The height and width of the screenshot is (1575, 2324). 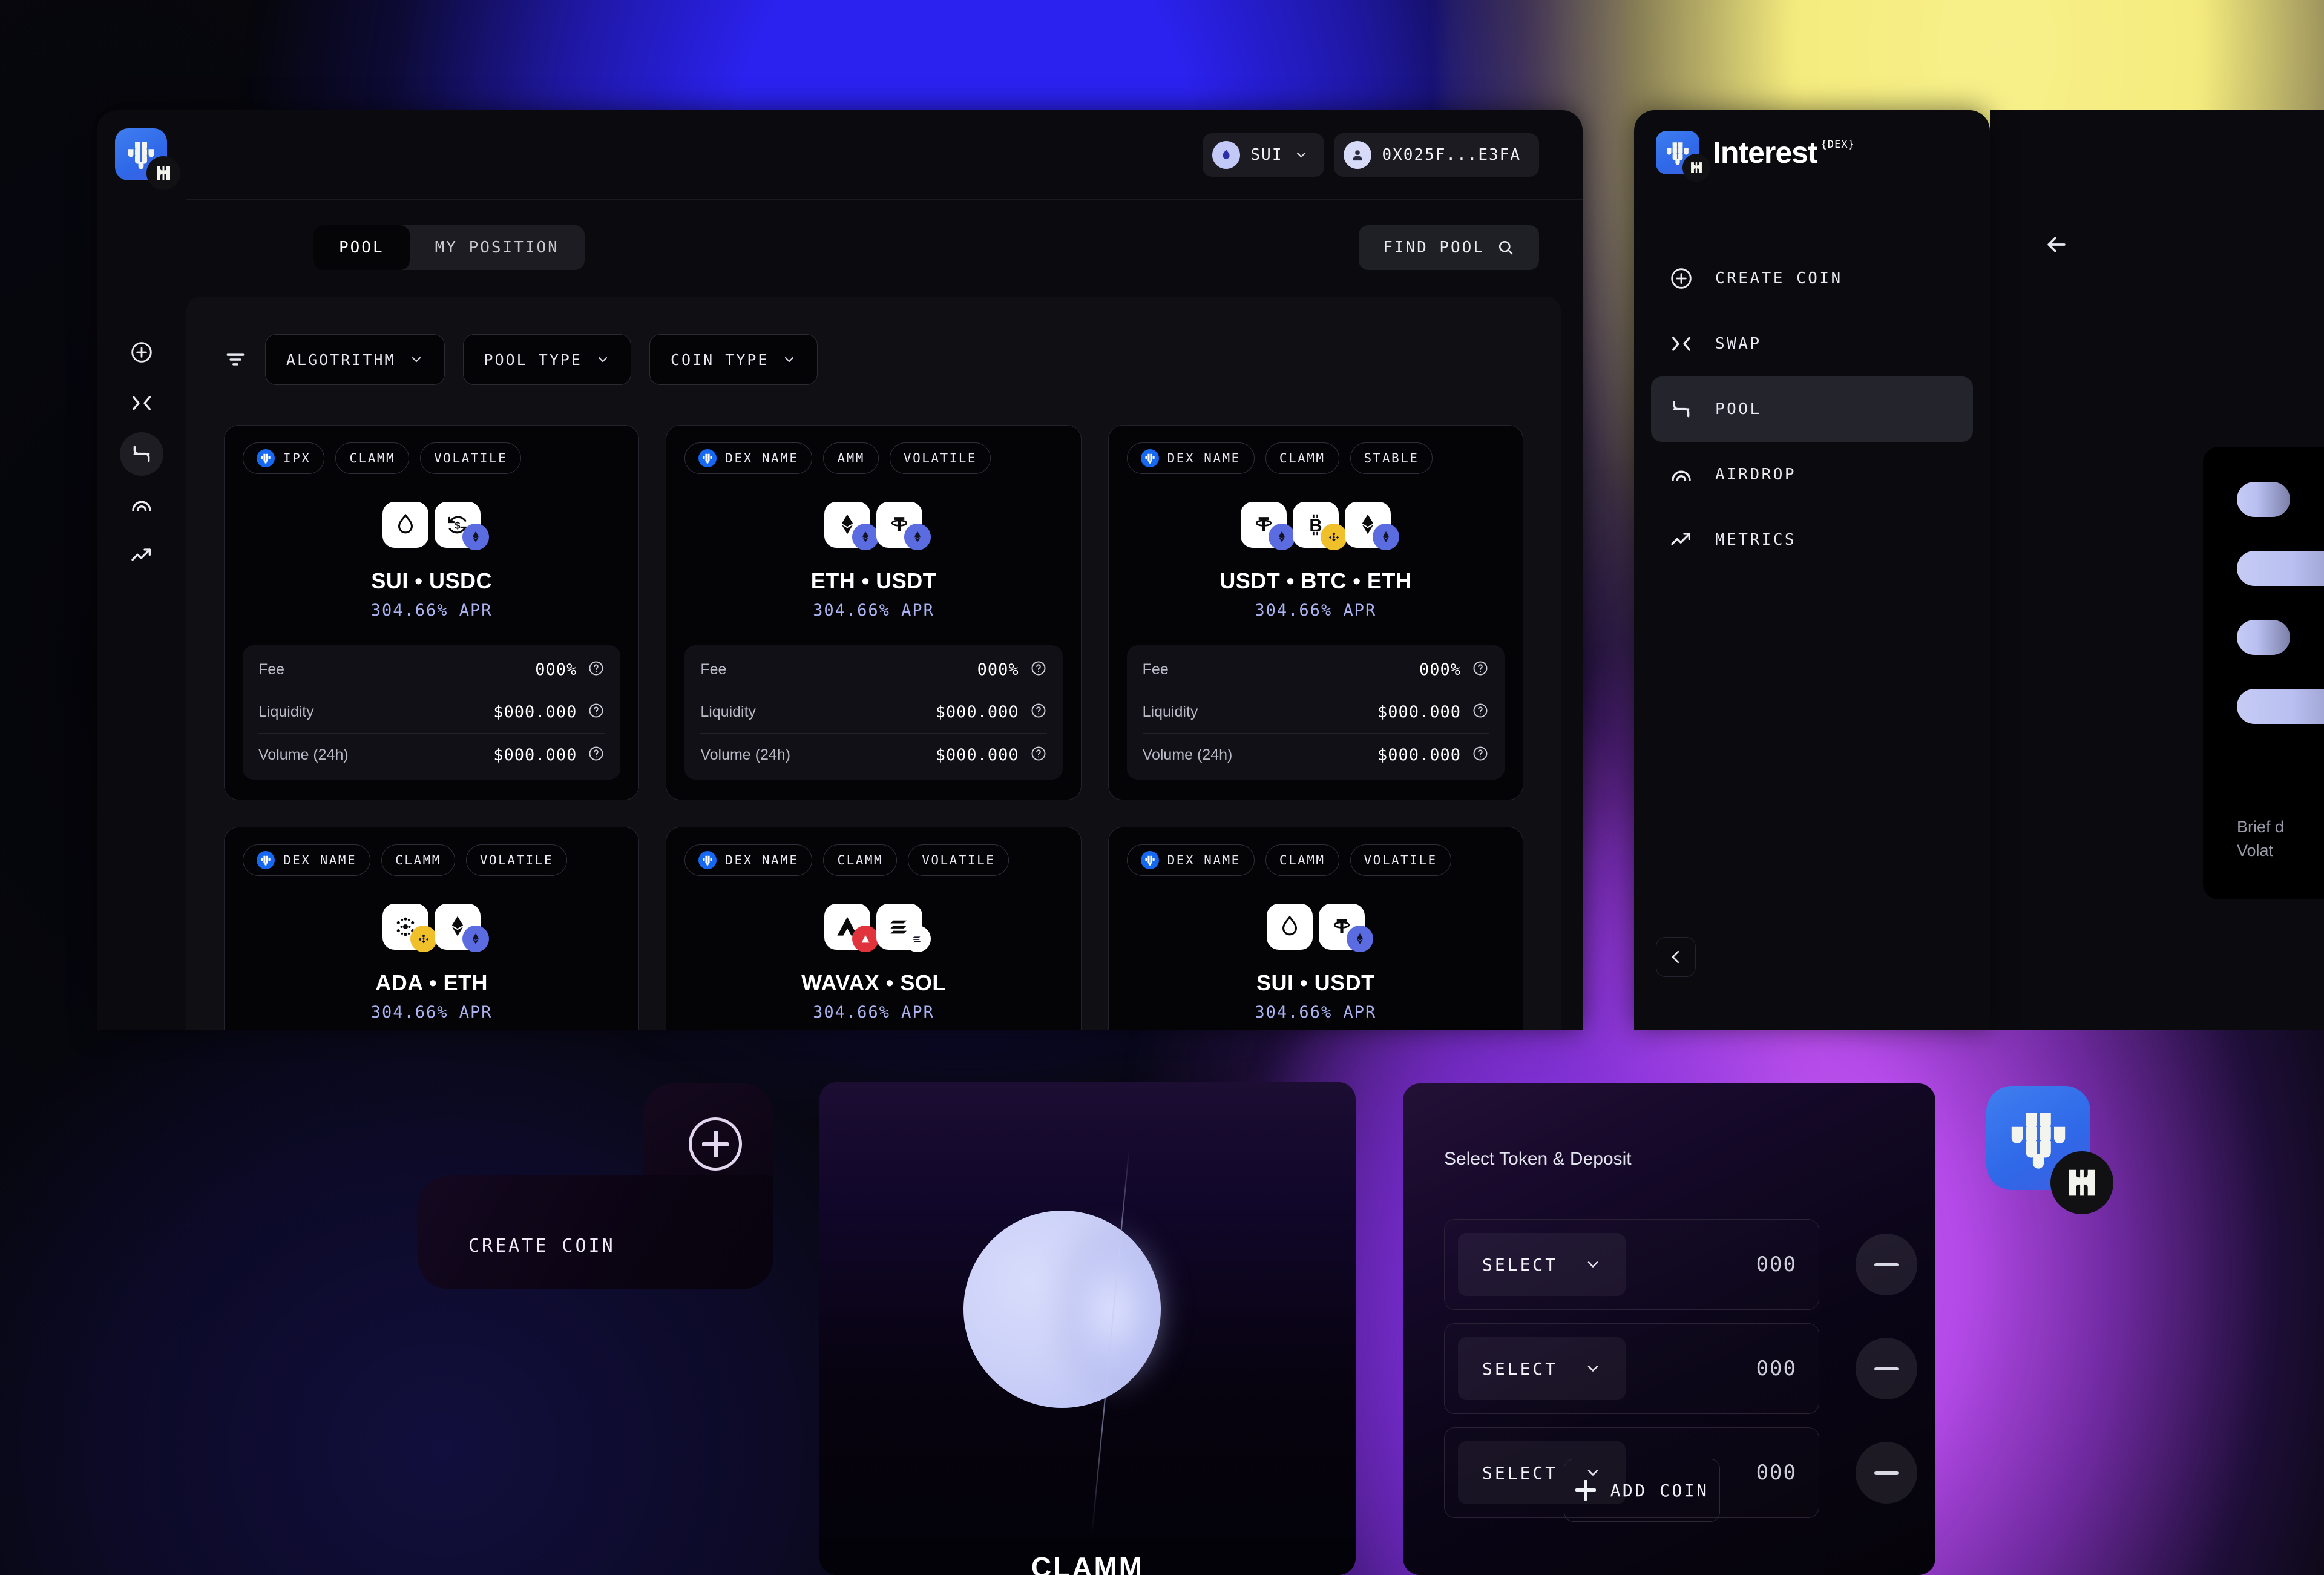 I want to click on filter-coin-type: COIN TYPE, so click(x=733, y=359).